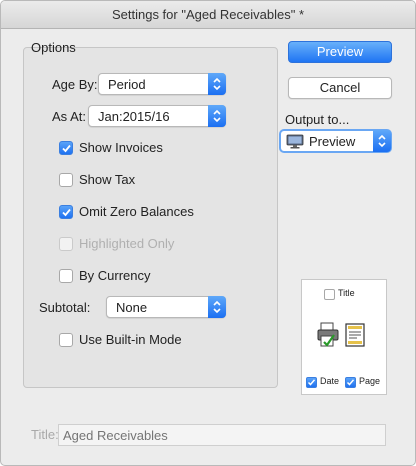 The width and height of the screenshot is (416, 466). I want to click on age-by-label: Age By:, so click(75, 84).